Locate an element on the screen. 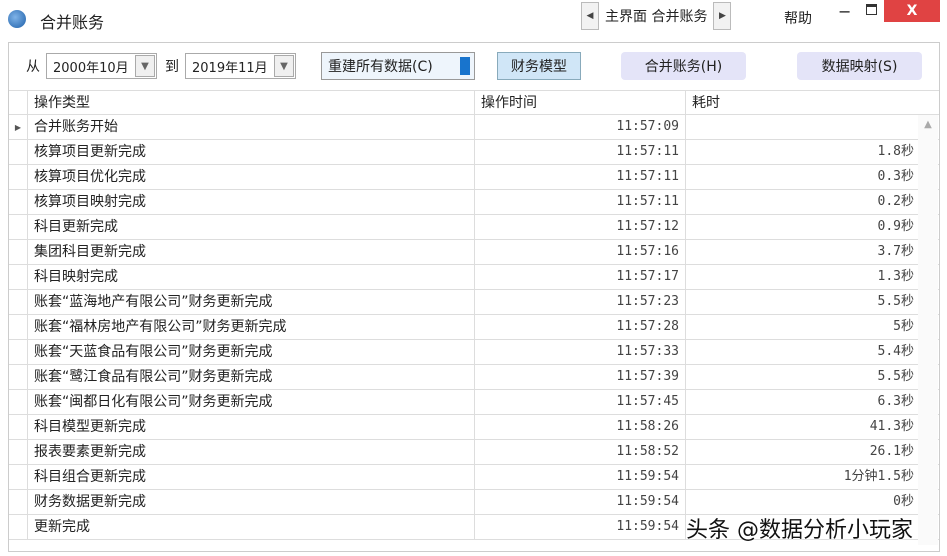  cell-time: 11:57:28 is located at coordinates (580, 327).